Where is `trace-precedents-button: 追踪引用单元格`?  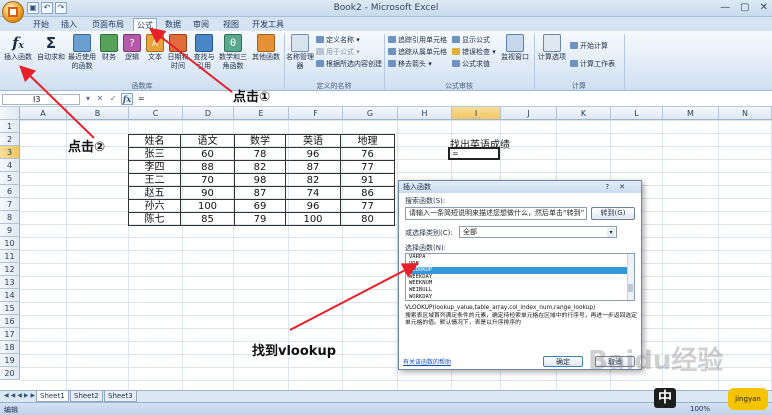
trace-precedents-button: 追踪引用单元格 is located at coordinates (417, 40).